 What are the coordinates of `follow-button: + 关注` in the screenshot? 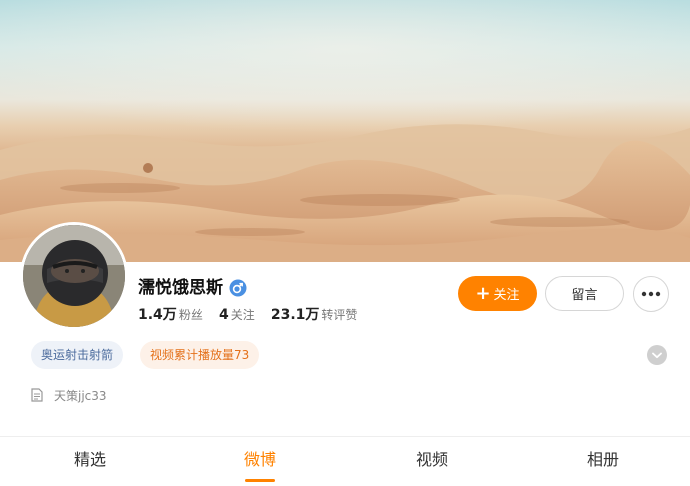 It's located at (497, 293).